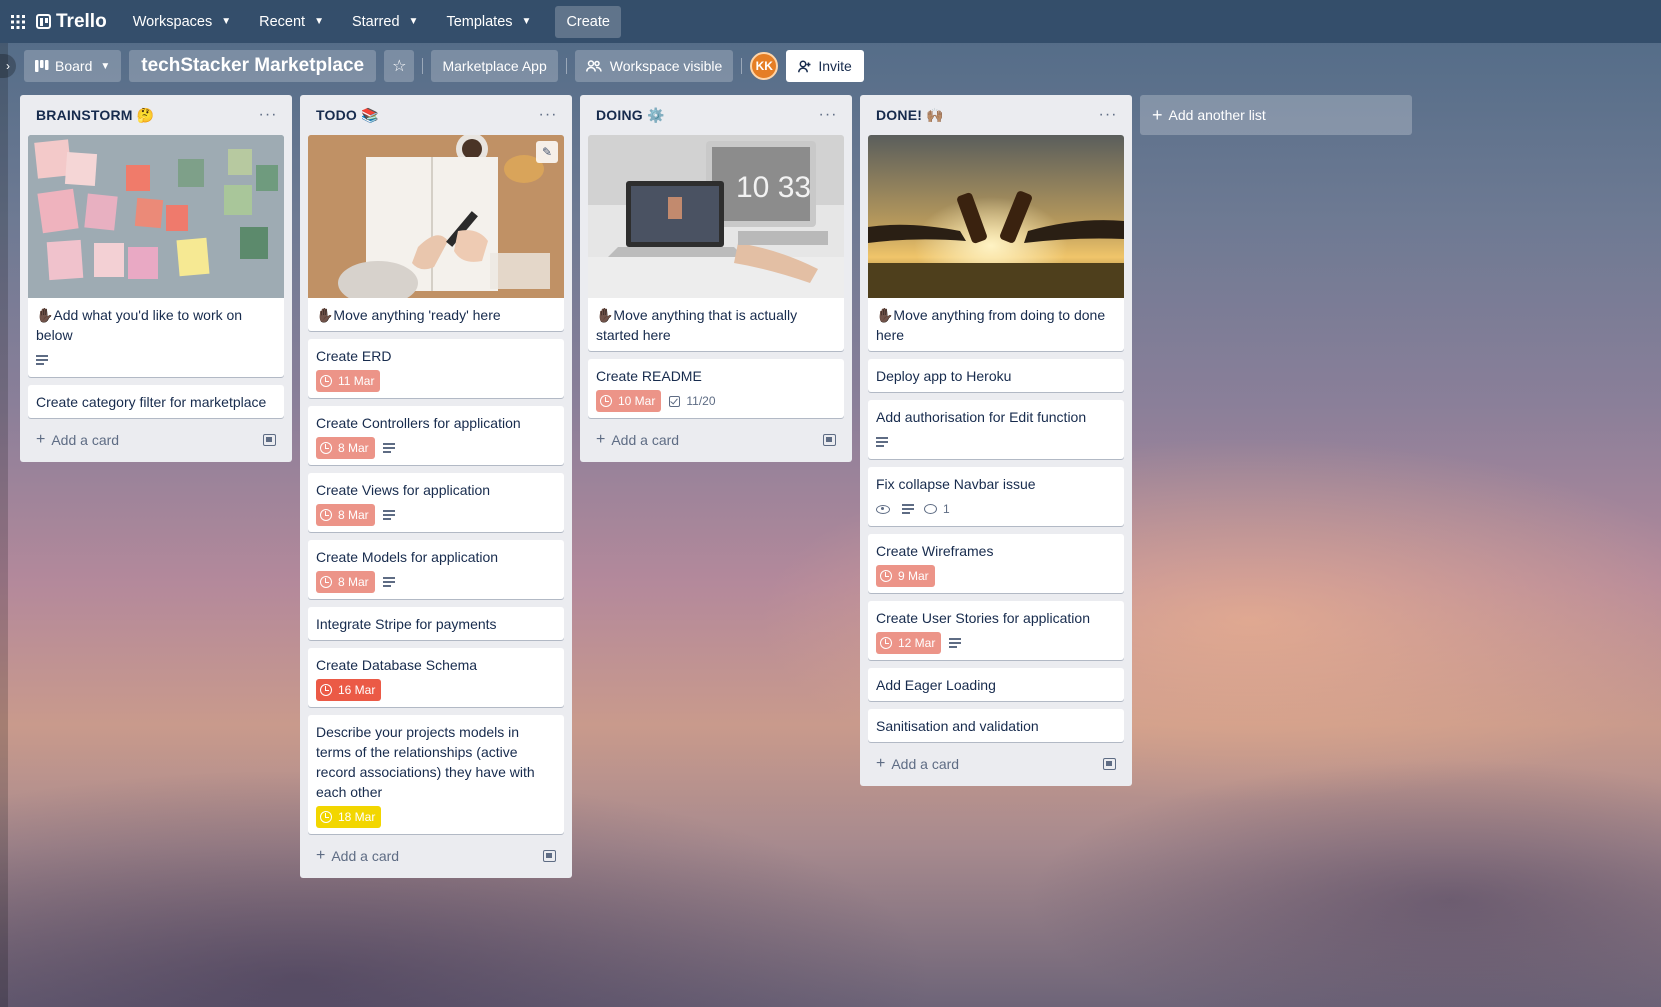  What do you see at coordinates (649, 376) in the screenshot?
I see `card-title: Create README` at bounding box center [649, 376].